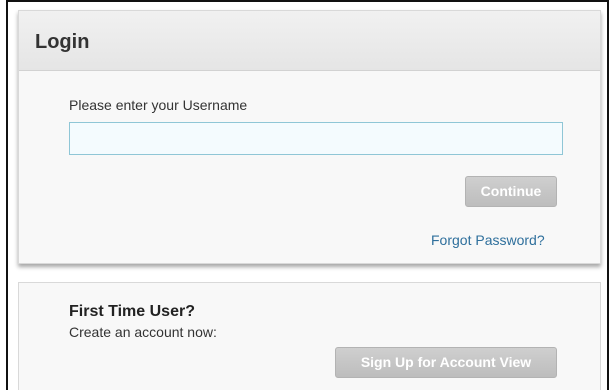 The height and width of the screenshot is (390, 615). What do you see at coordinates (316, 138) in the screenshot?
I see `username-input` at bounding box center [316, 138].